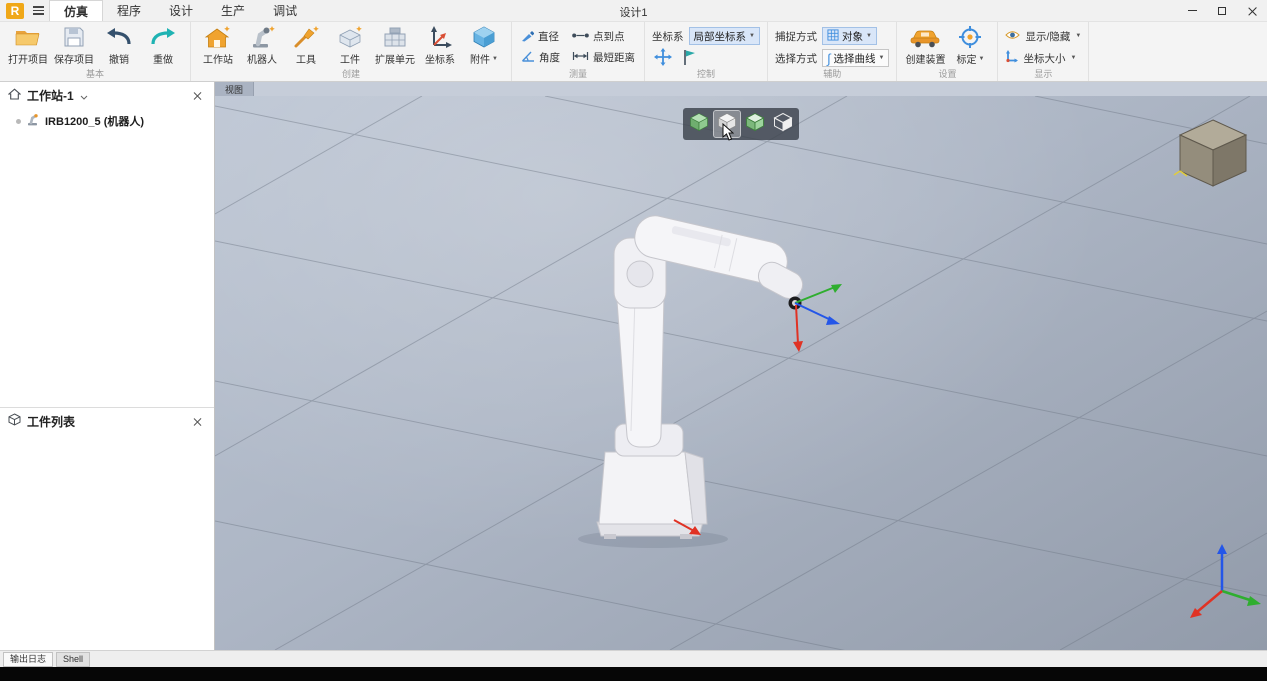 Image resolution: width=1267 pixels, height=681 pixels. I want to click on ribbon-group-basic: 打开项目 保存项目 撤销 重做 基本, so click(95, 51).